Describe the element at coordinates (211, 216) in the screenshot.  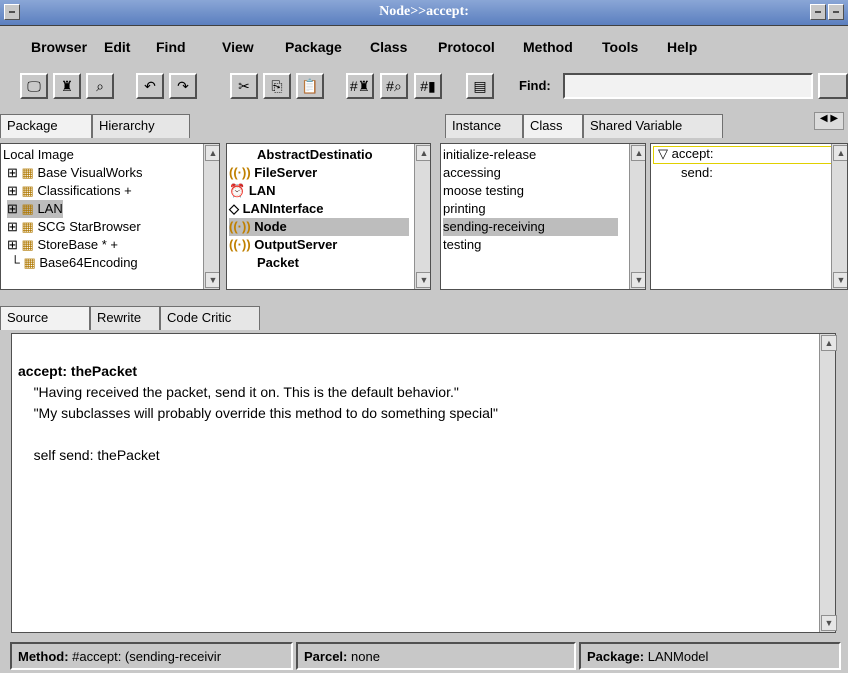
I see `package-scrollbar: ▲ ▼` at that location.